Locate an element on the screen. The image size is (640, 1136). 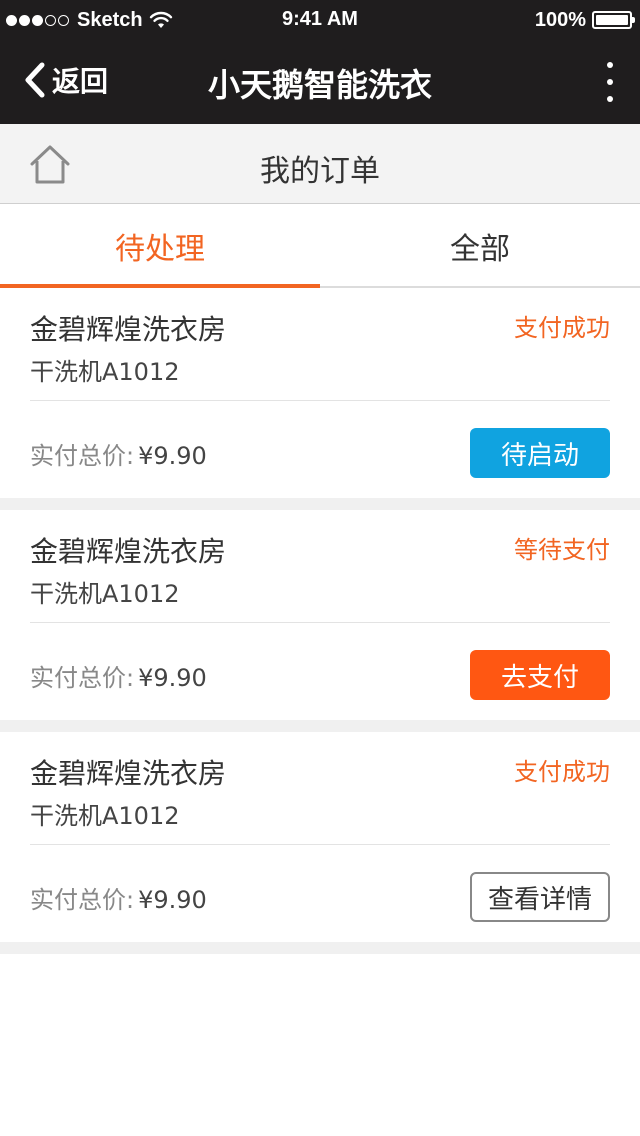
back-button: 返回 is located at coordinates (66, 80).